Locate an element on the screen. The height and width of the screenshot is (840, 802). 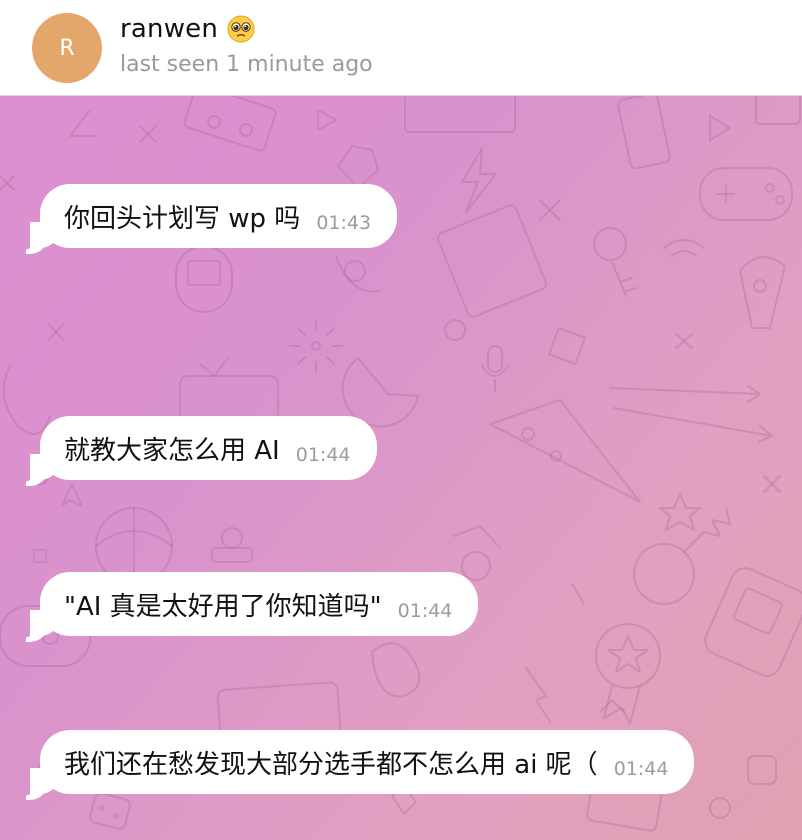
message-text: 你回头计划写 wp 吗 is located at coordinates (182, 218).